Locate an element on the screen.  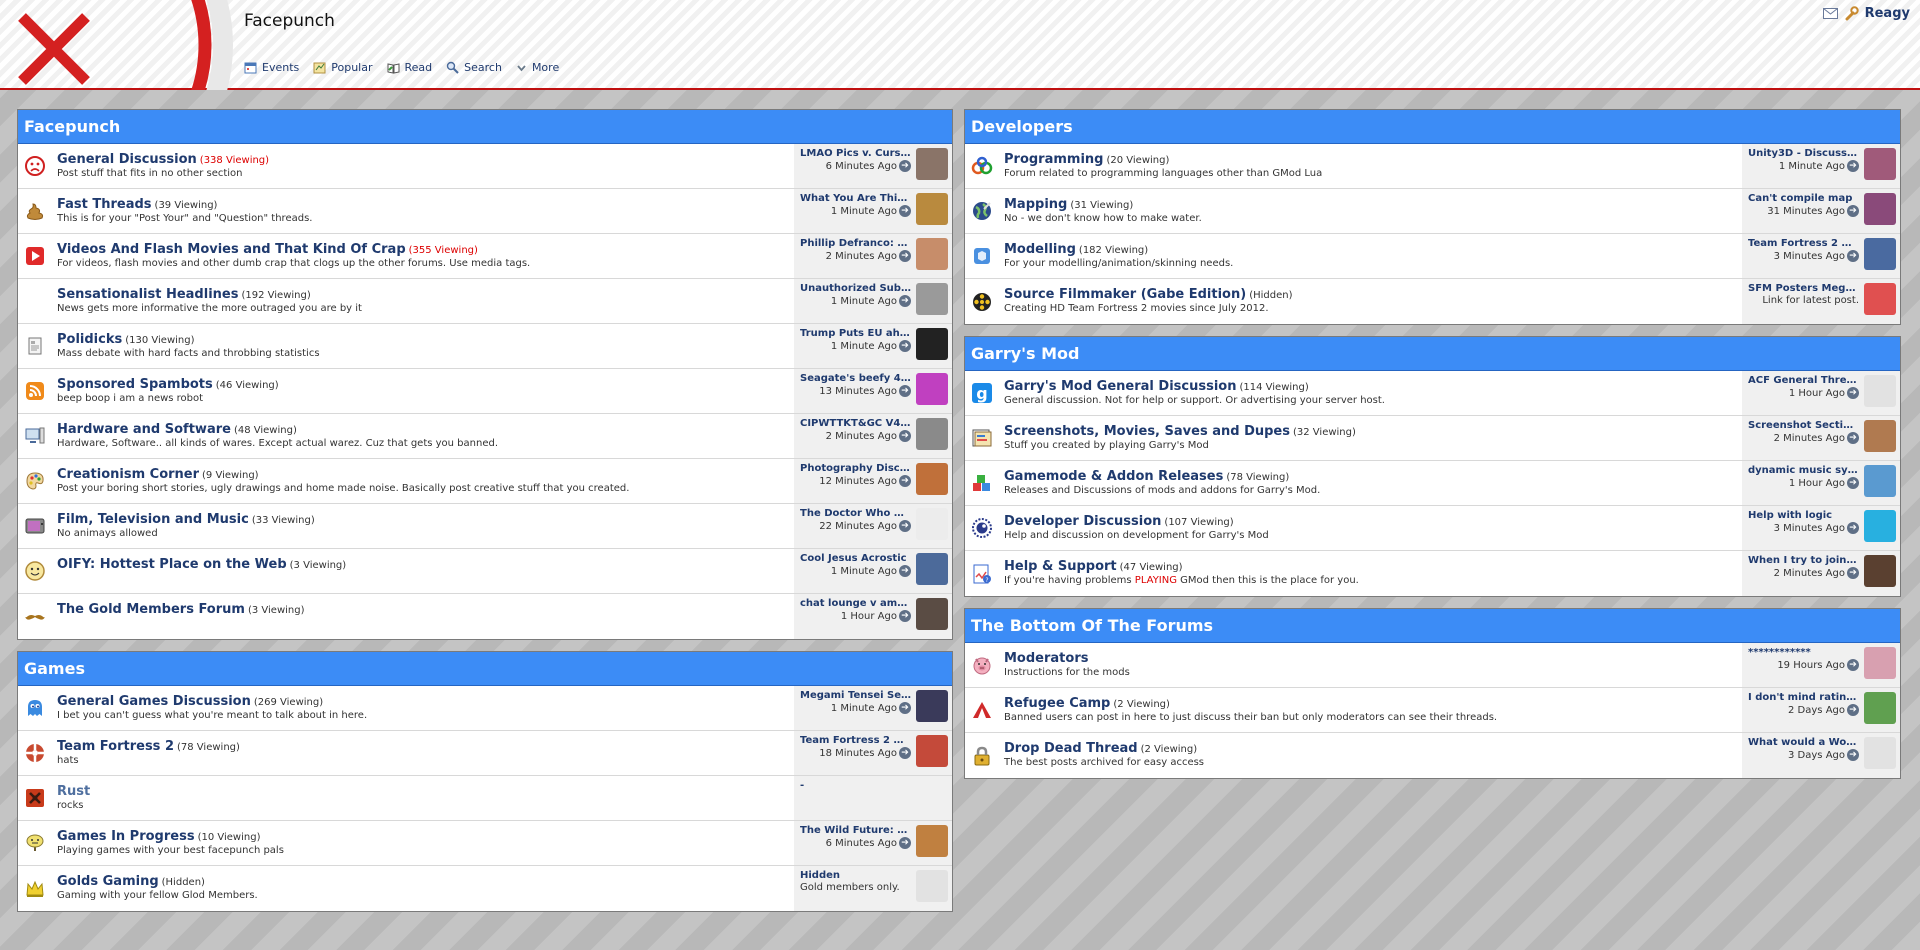
last-post-title-link: - is located at coordinates (874, 785).